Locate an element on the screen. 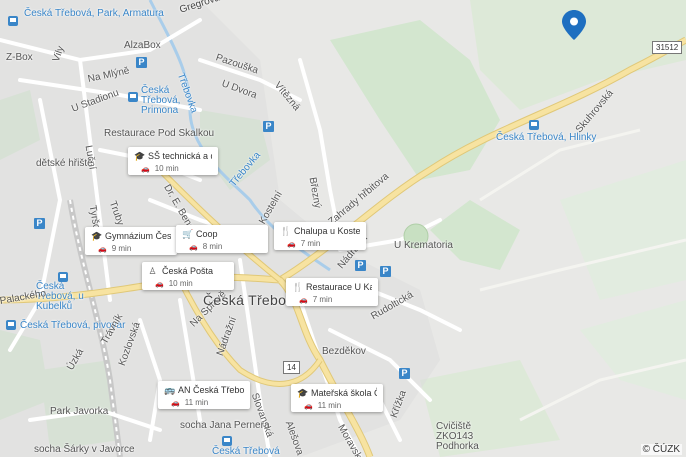 Image resolution: width=686 pixels, height=457 pixels. bus-stop-label-nadrazi: Česká Třebová is located at coordinates (246, 451).